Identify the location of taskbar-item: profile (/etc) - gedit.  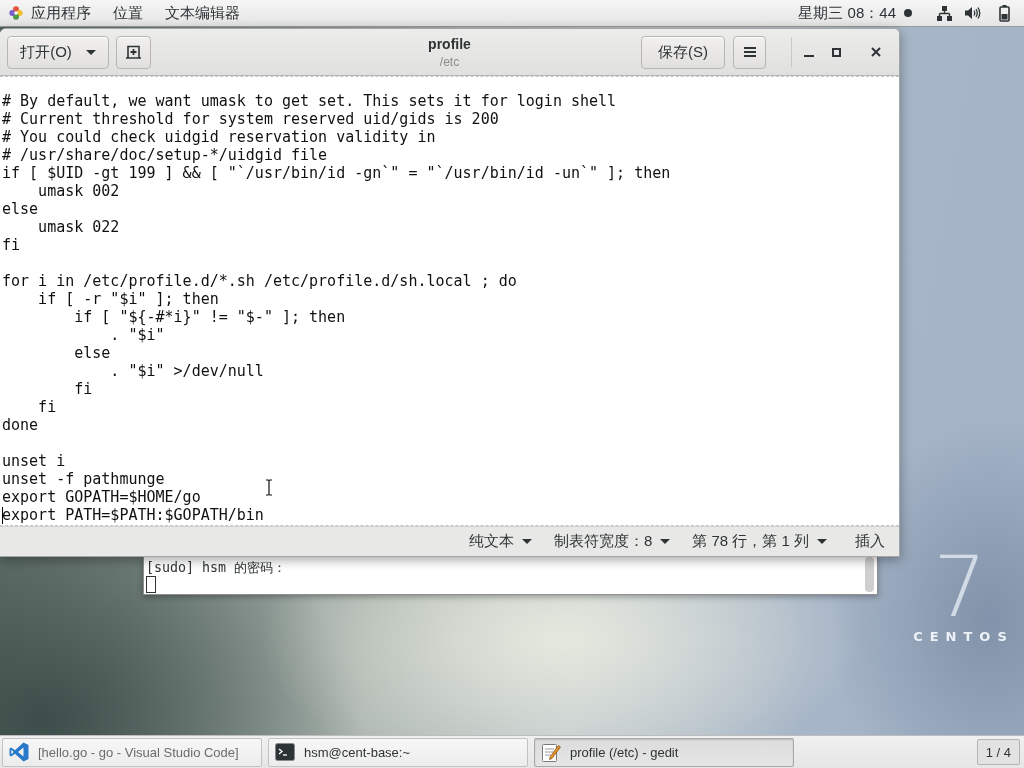
(664, 752).